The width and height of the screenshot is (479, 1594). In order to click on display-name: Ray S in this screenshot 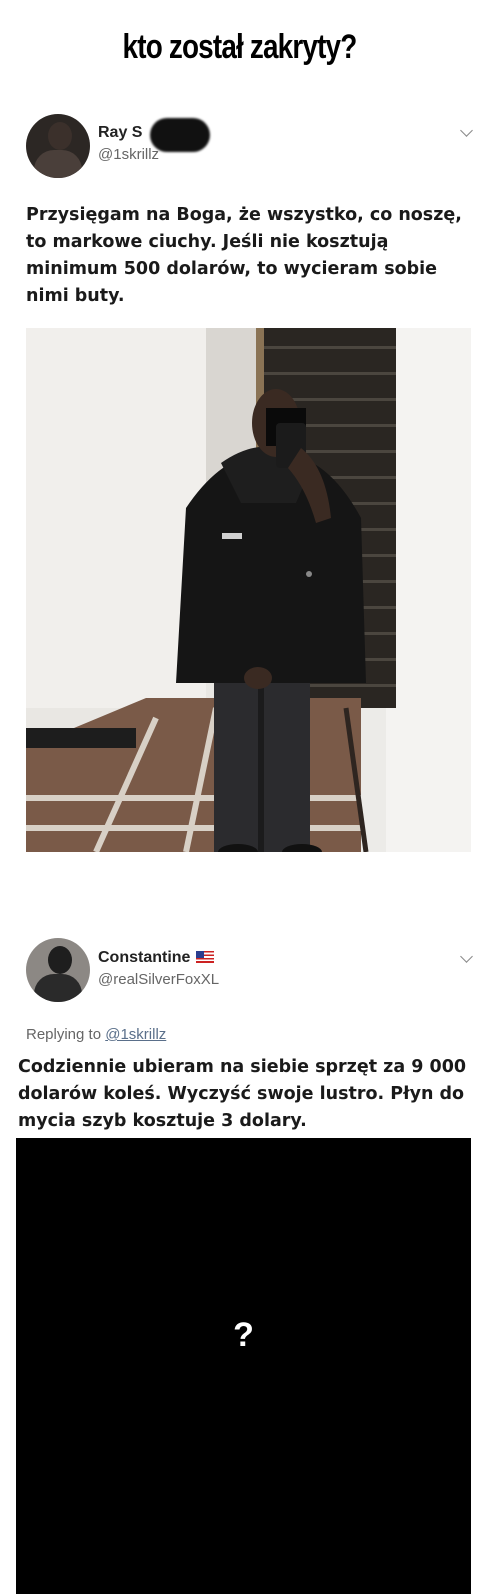, I will do `click(120, 133)`.